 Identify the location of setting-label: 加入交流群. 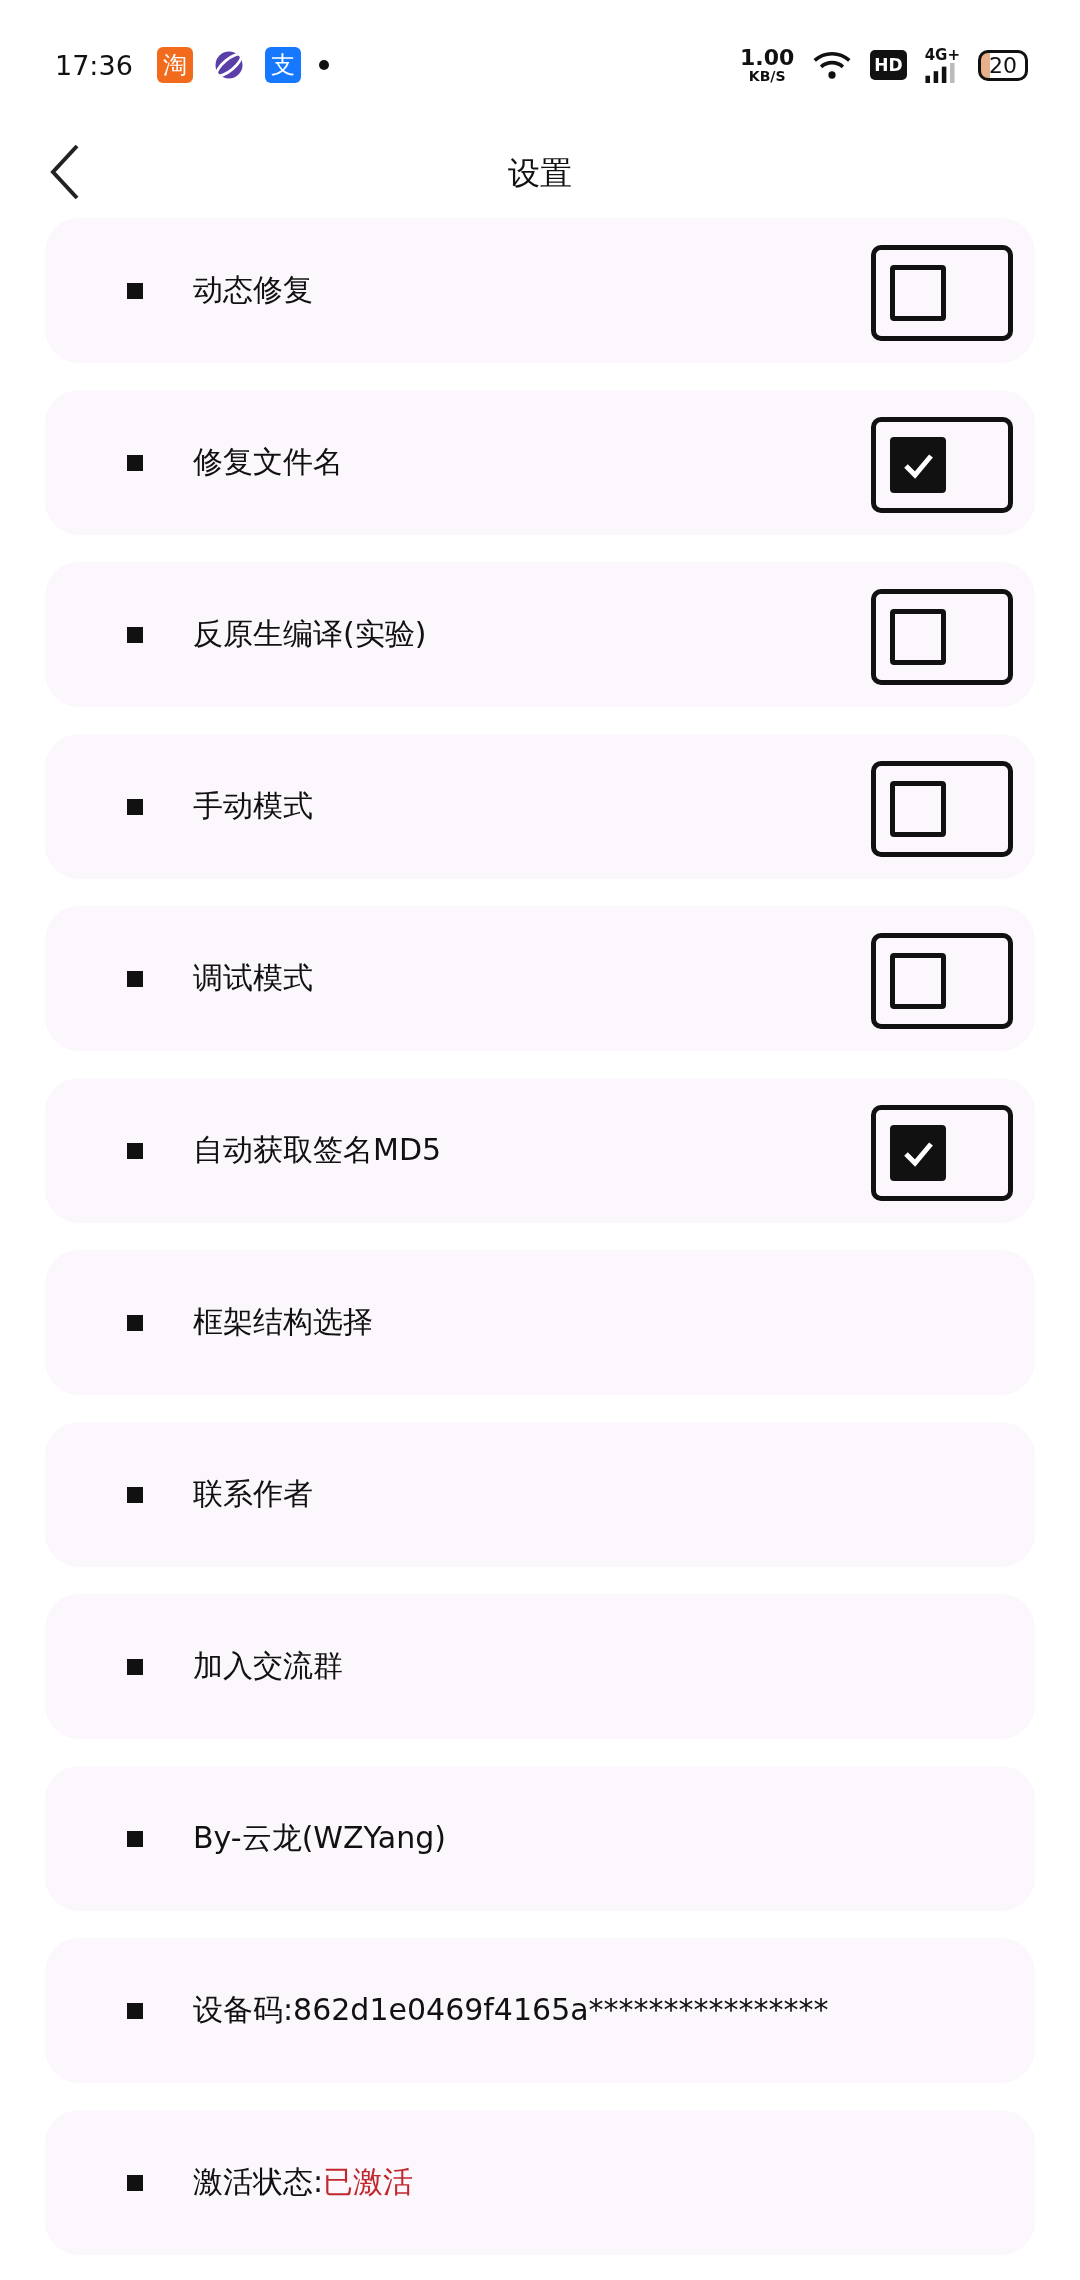
(268, 1666).